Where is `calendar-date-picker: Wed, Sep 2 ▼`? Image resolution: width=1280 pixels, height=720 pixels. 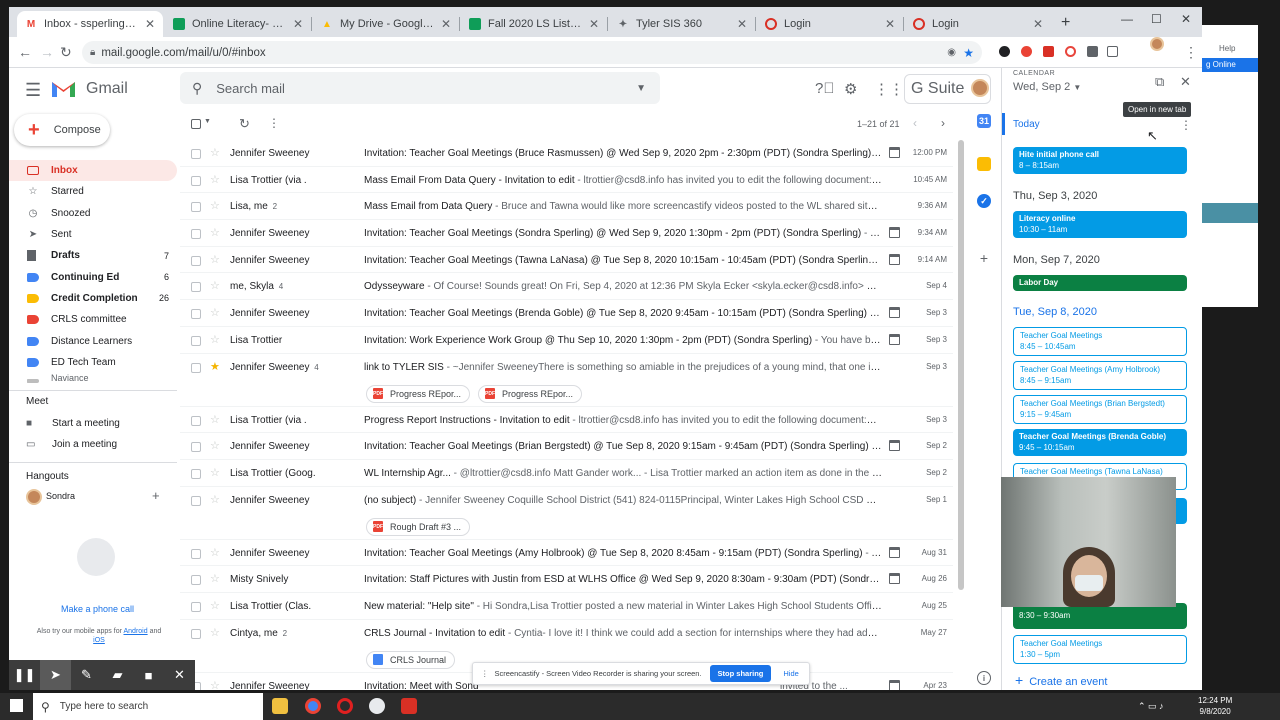 calendar-date-picker: Wed, Sep 2 ▼ is located at coordinates (1047, 87).